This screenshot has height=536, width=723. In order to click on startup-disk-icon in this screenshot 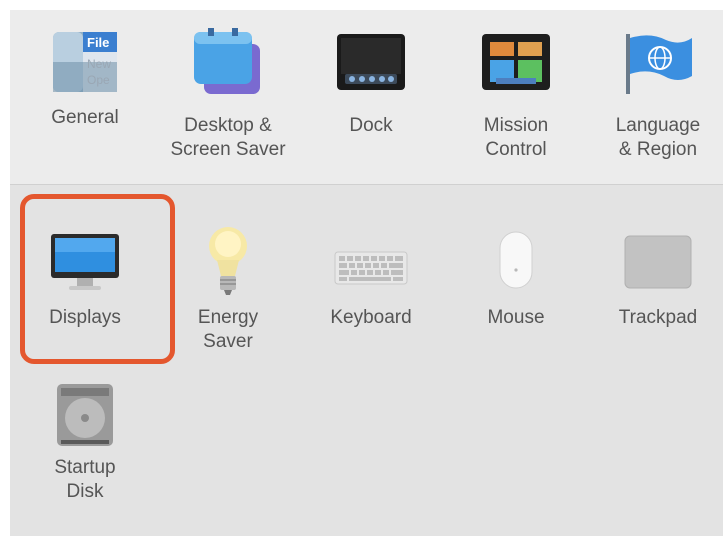, I will do `click(85, 415)`.